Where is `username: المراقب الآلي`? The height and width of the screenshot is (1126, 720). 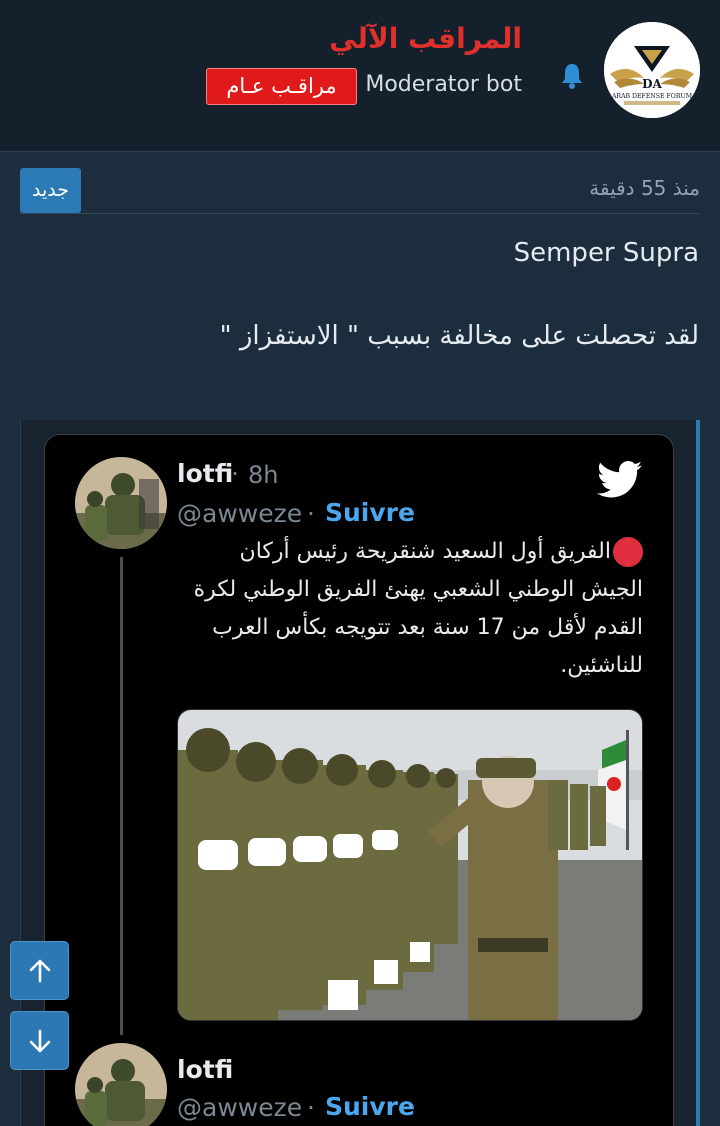
username: المراقب الآلي is located at coordinates (425, 38).